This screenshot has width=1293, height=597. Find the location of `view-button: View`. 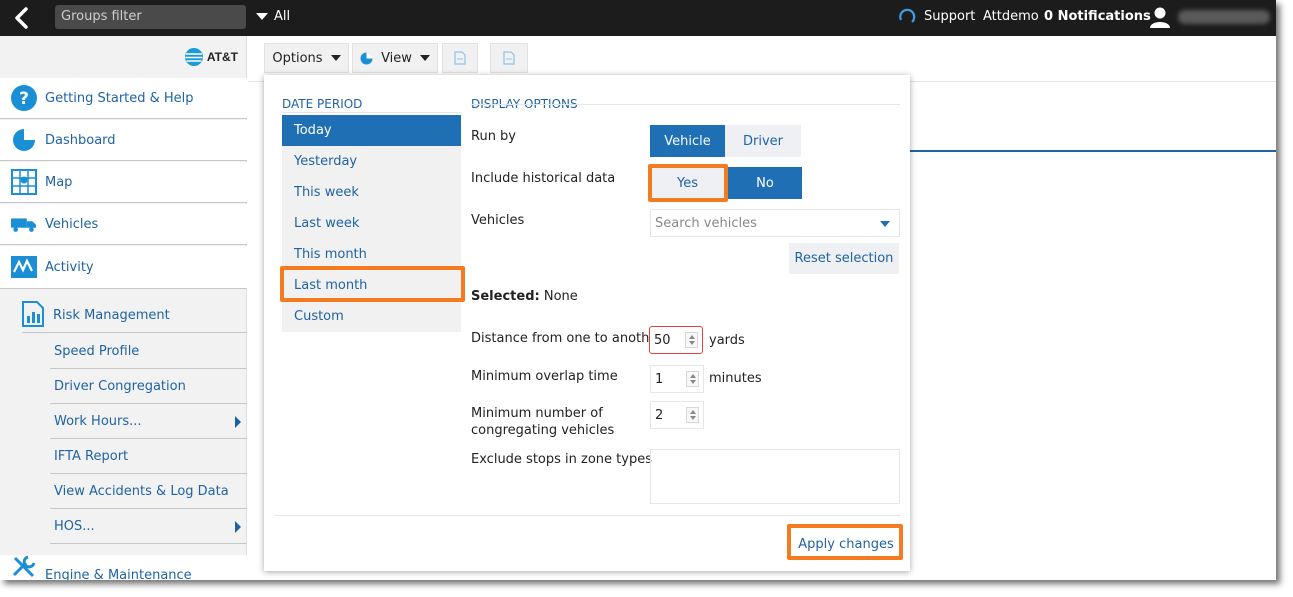

view-button: View is located at coordinates (395, 58).